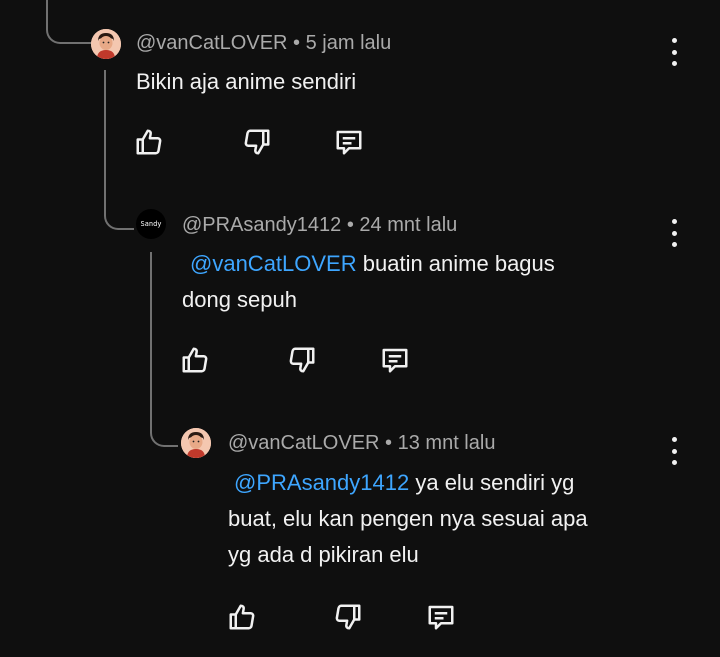 The height and width of the screenshot is (657, 720). I want to click on comment-time: 5 jam lalu, so click(348, 43).